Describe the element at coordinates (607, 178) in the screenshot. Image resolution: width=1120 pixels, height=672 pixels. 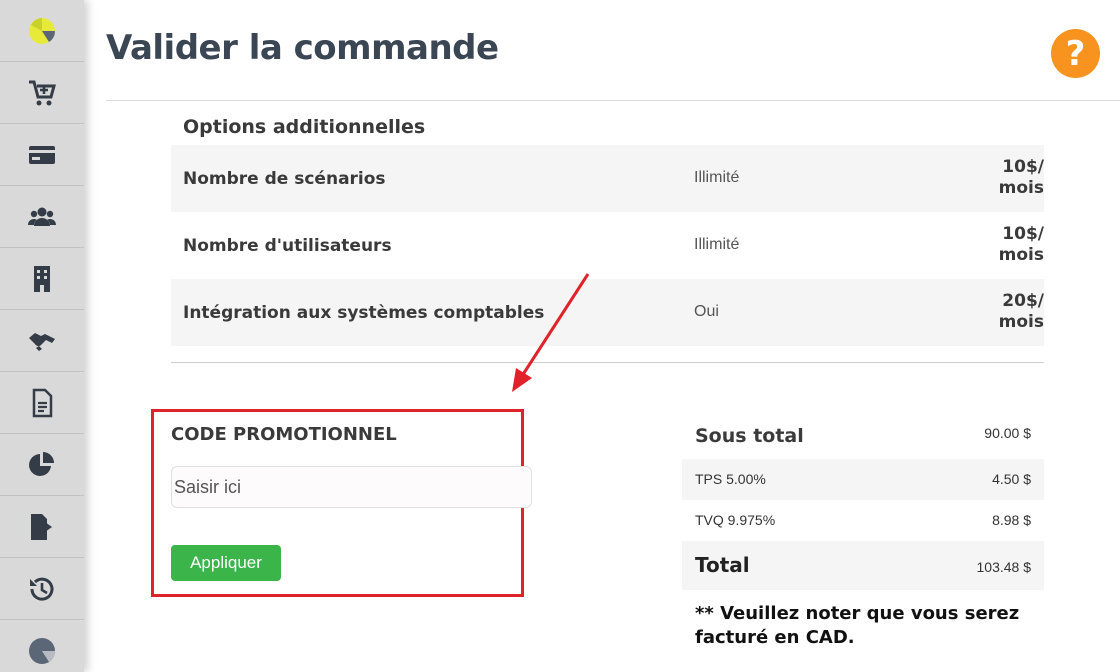
I see `option-row: Nombre de scénarios Illimité 10$/mois` at that location.